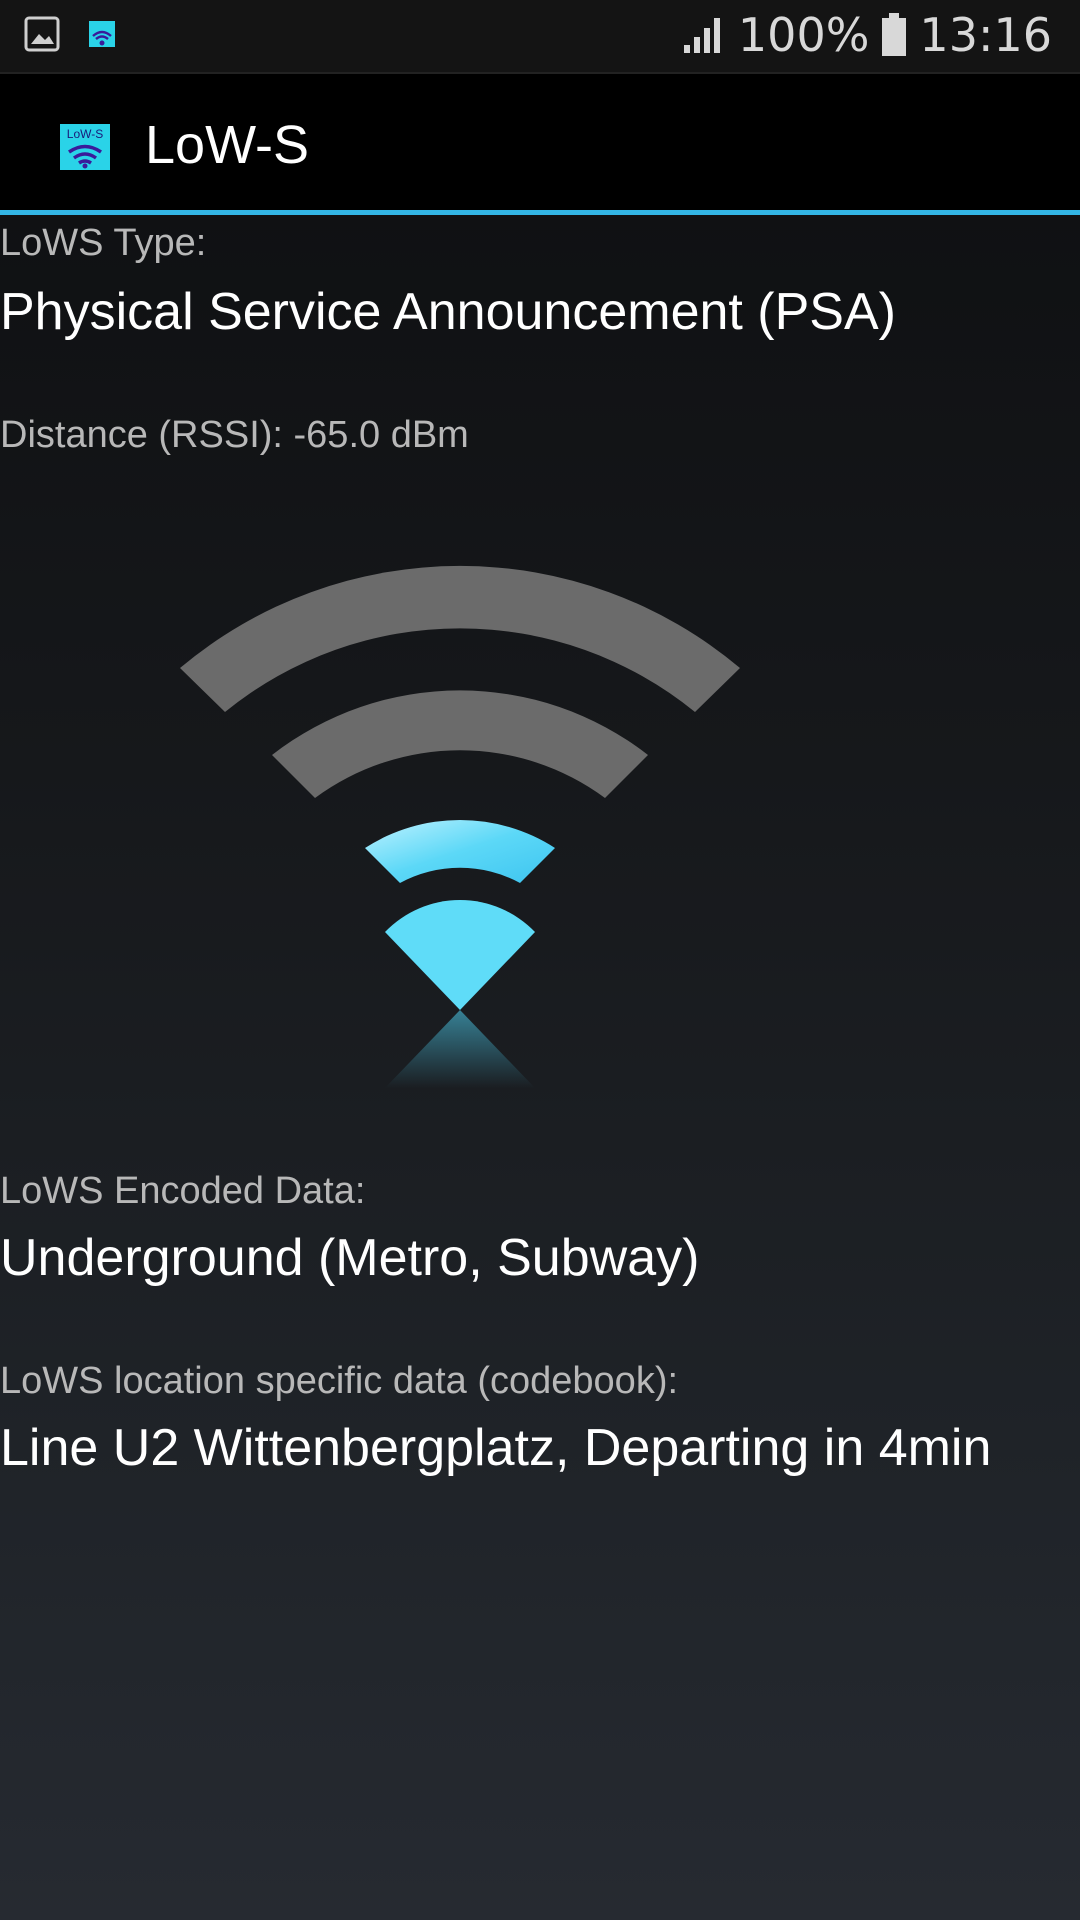 This screenshot has width=1080, height=1920. I want to click on status-bar-right: 100% 13:16, so click(867, 35).